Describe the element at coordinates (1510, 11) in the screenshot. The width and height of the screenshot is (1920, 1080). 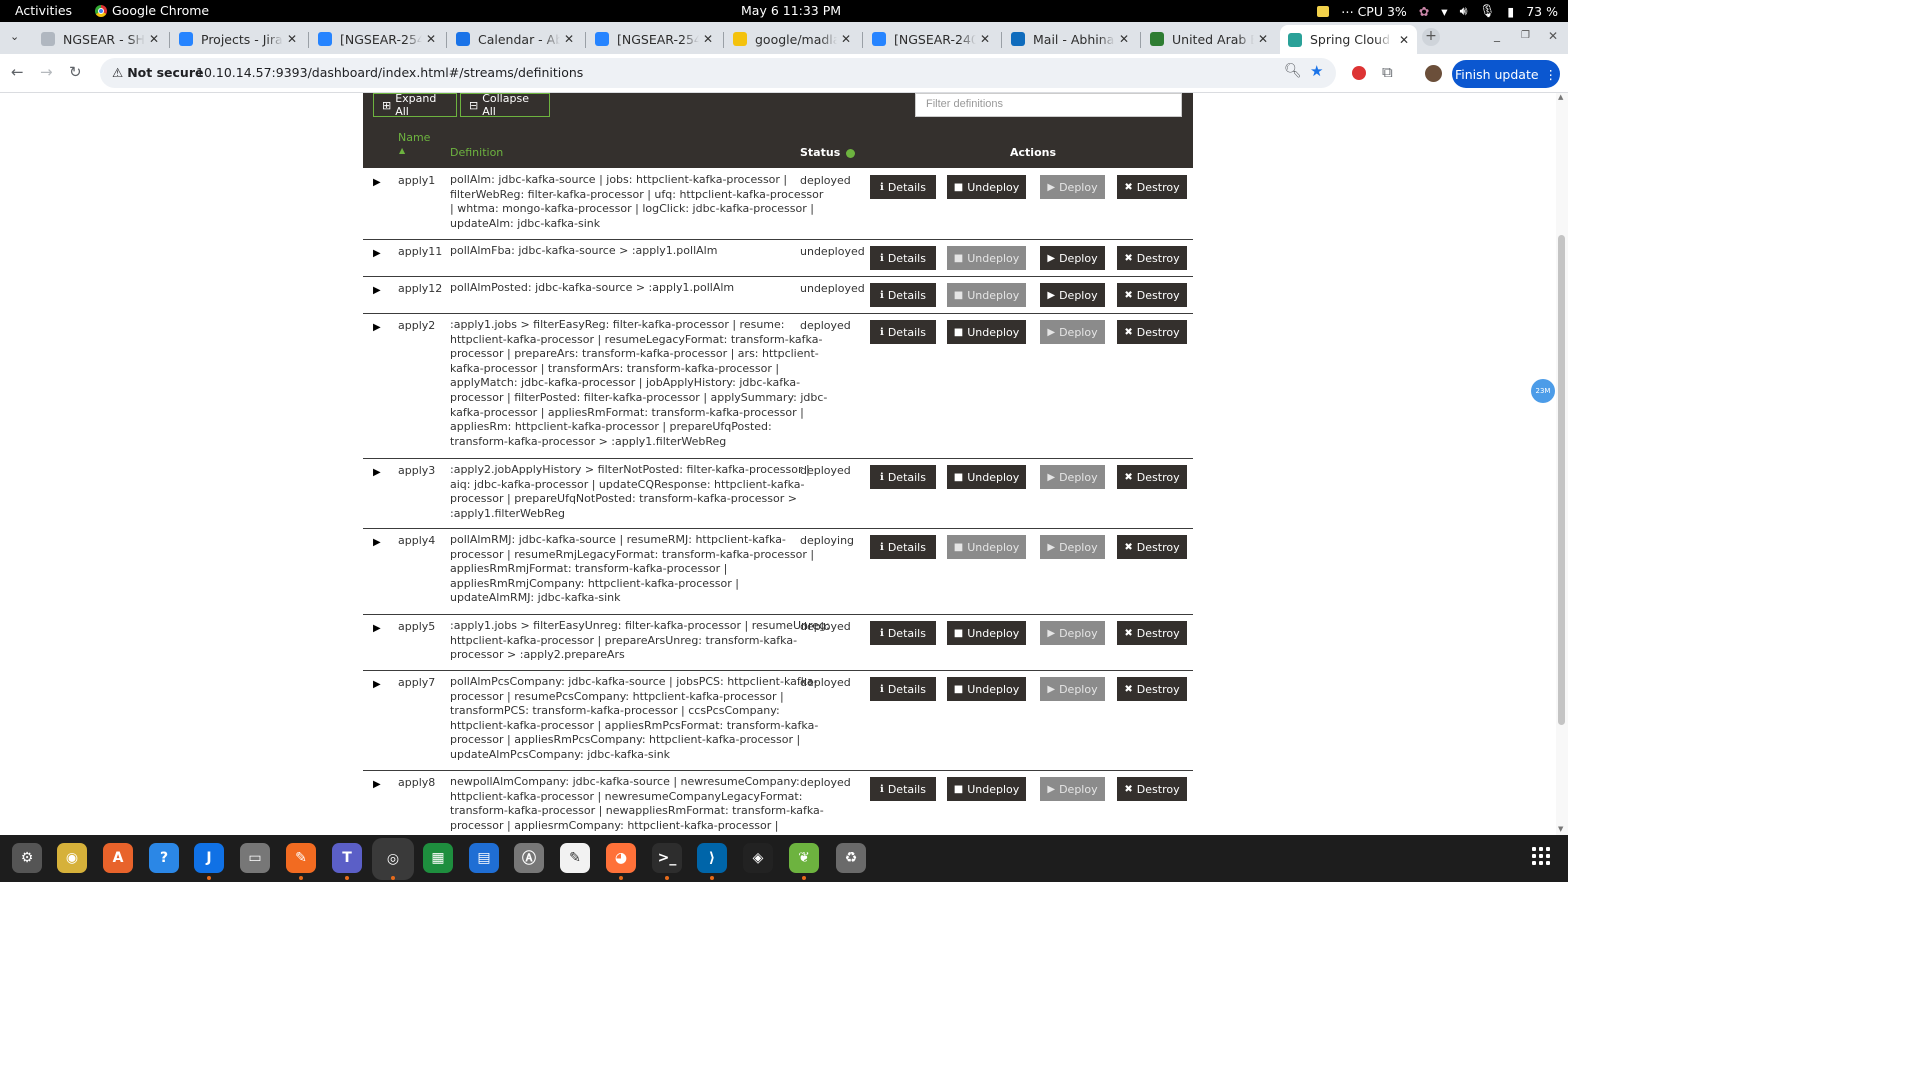
I see `battery-icon: ▮` at that location.